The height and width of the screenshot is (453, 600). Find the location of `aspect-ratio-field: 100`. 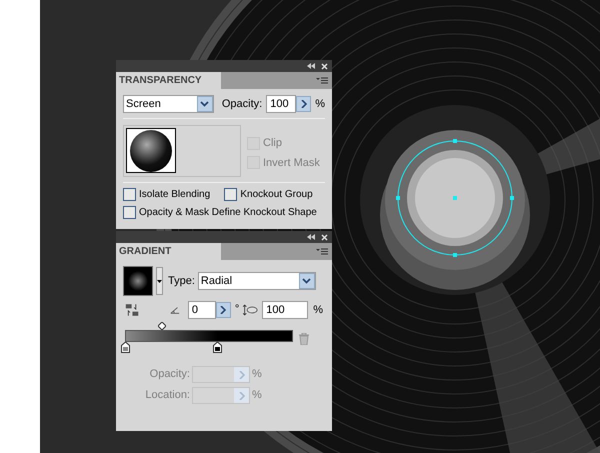

aspect-ratio-field: 100 is located at coordinates (285, 310).